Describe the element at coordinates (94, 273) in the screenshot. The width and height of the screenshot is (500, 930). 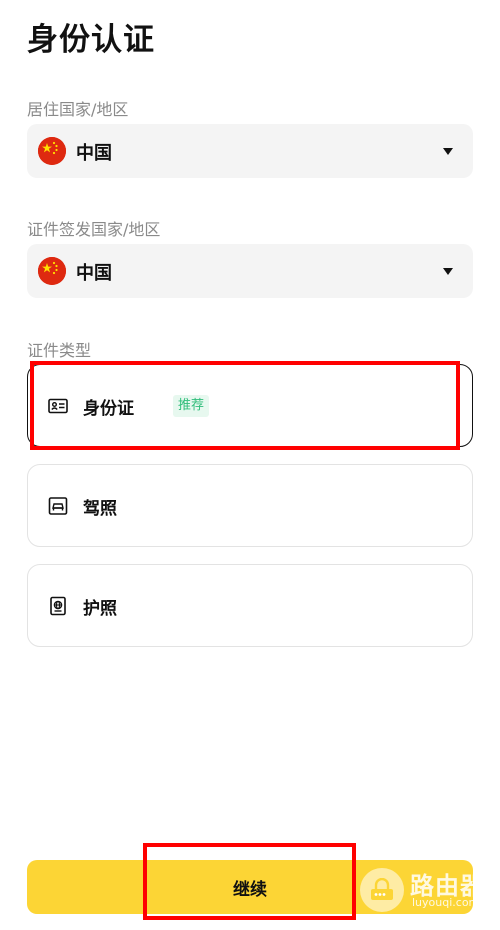
I see `issuing-country-value: 中国` at that location.